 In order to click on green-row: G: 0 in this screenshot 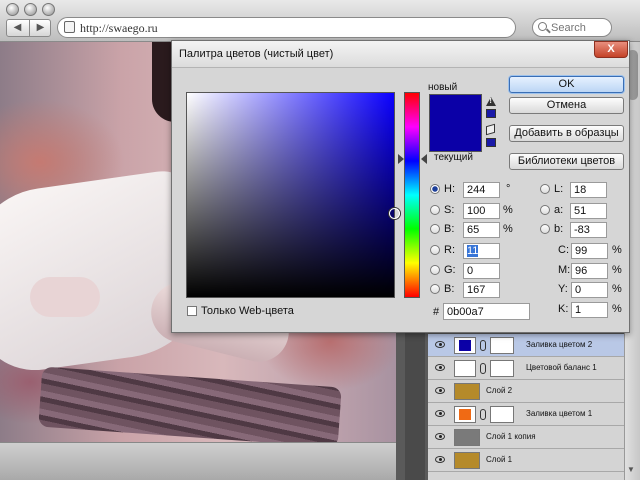, I will do `click(470, 271)`.